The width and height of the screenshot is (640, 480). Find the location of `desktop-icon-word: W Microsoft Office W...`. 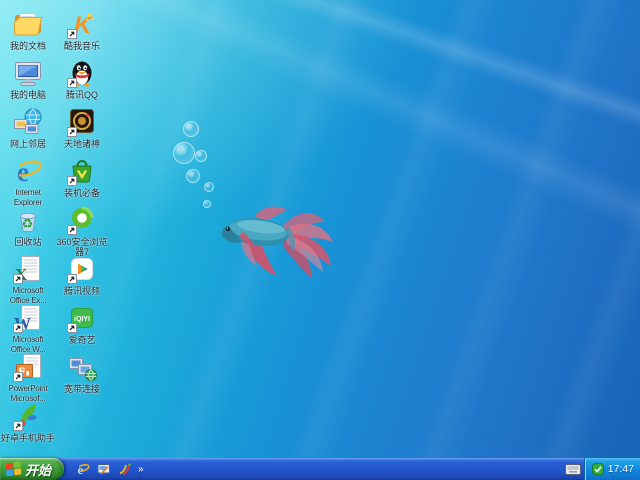

desktop-icon-word: W Microsoft Office W... is located at coordinates (28, 328).